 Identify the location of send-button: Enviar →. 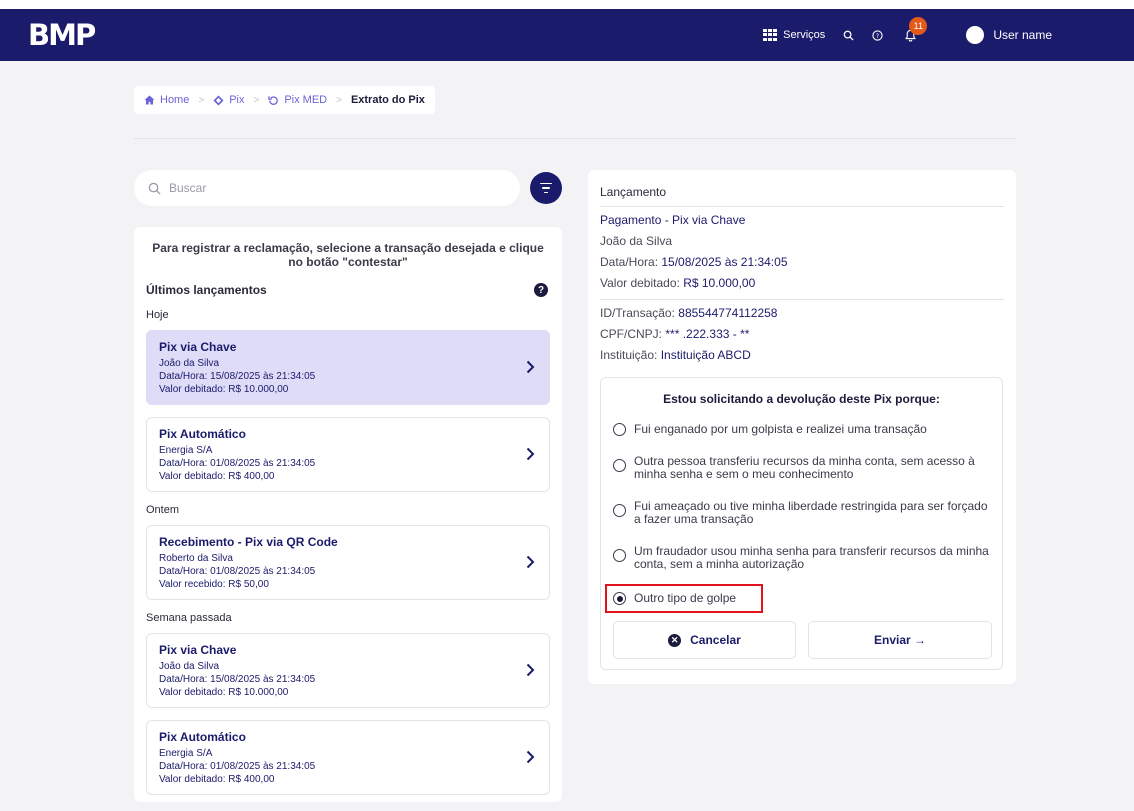
(900, 640).